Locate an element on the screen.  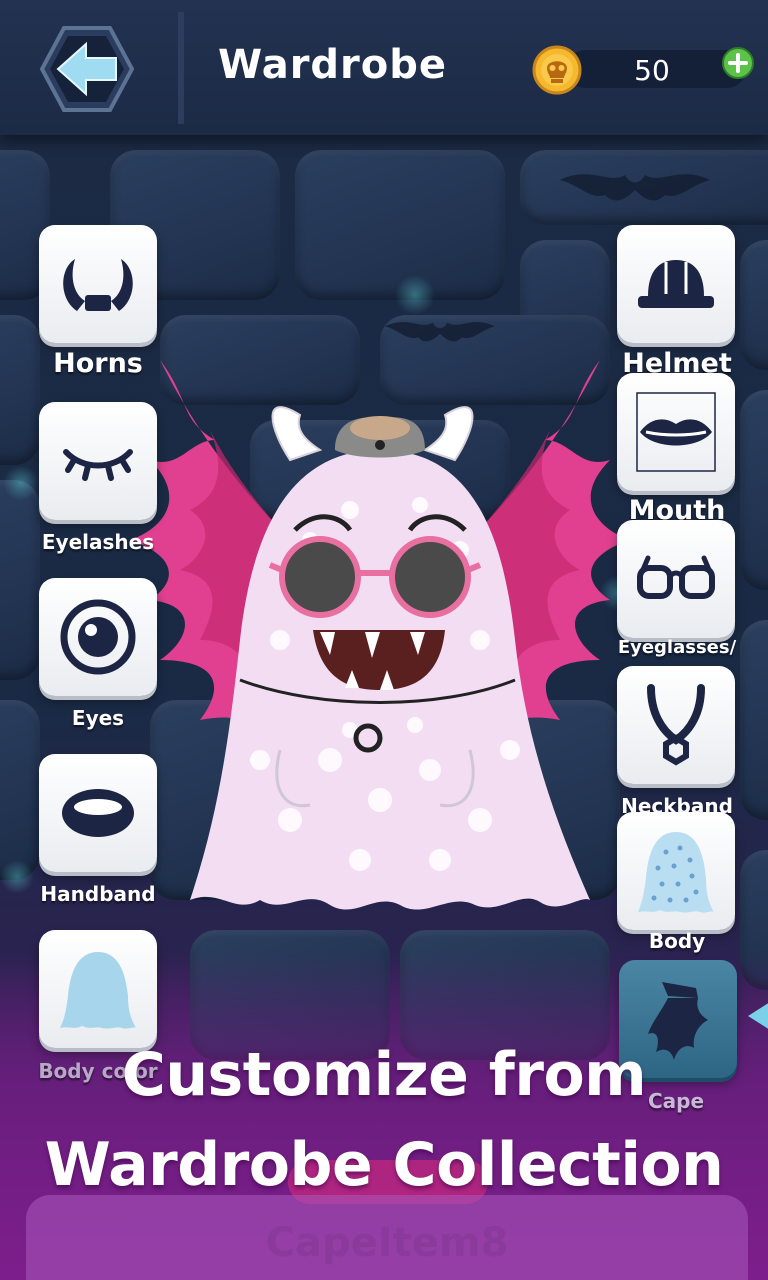
category-mouth-button is located at coordinates (676, 432).